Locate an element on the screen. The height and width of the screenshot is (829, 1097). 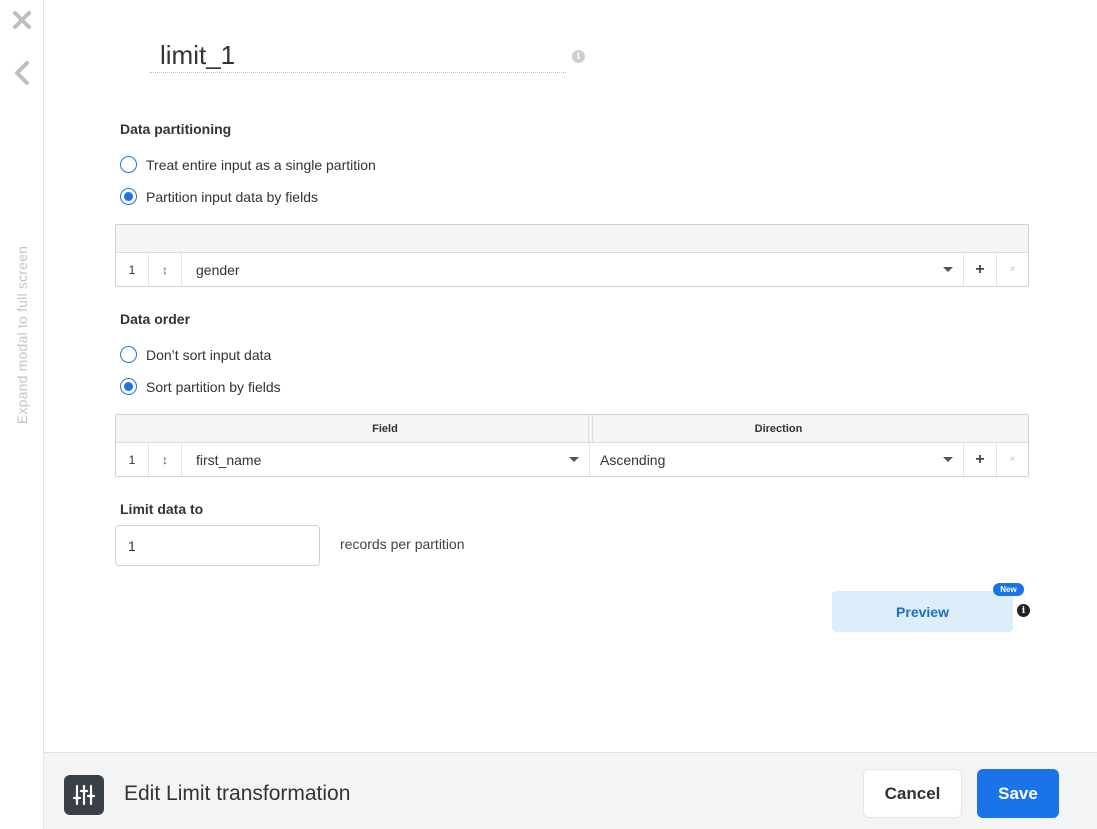
partitioning-heading: Data partitioning is located at coordinates (176, 129).